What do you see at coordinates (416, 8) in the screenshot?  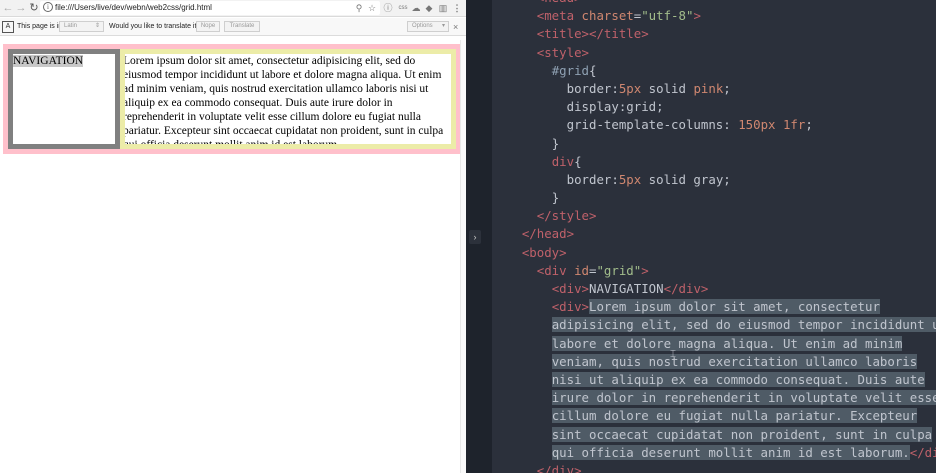 I see `cloud-icon: ☁` at bounding box center [416, 8].